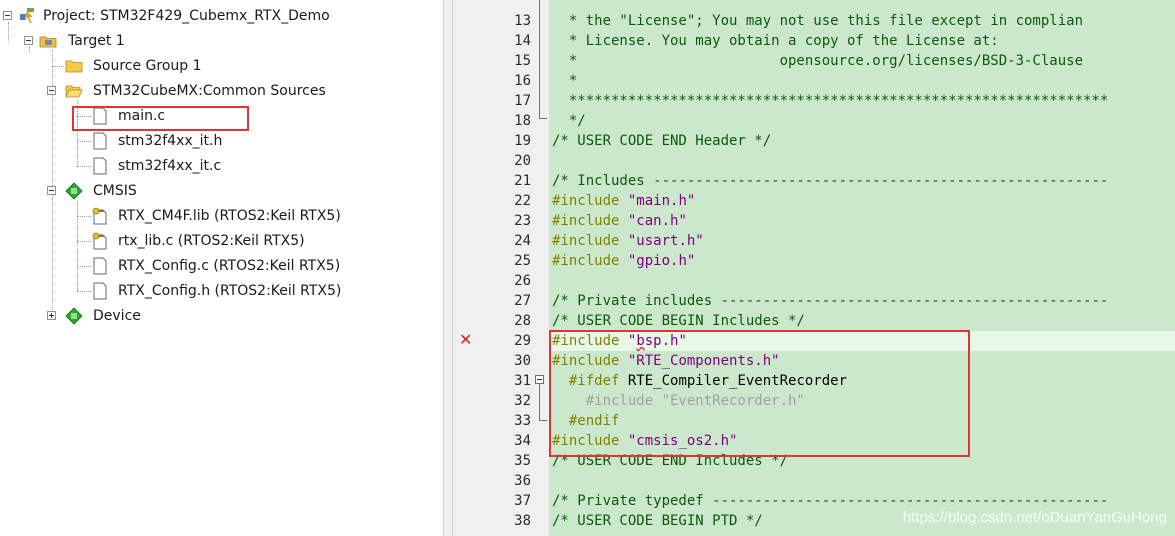 The image size is (1175, 536). What do you see at coordinates (657, 221) in the screenshot?
I see `string: "can.h"` at bounding box center [657, 221].